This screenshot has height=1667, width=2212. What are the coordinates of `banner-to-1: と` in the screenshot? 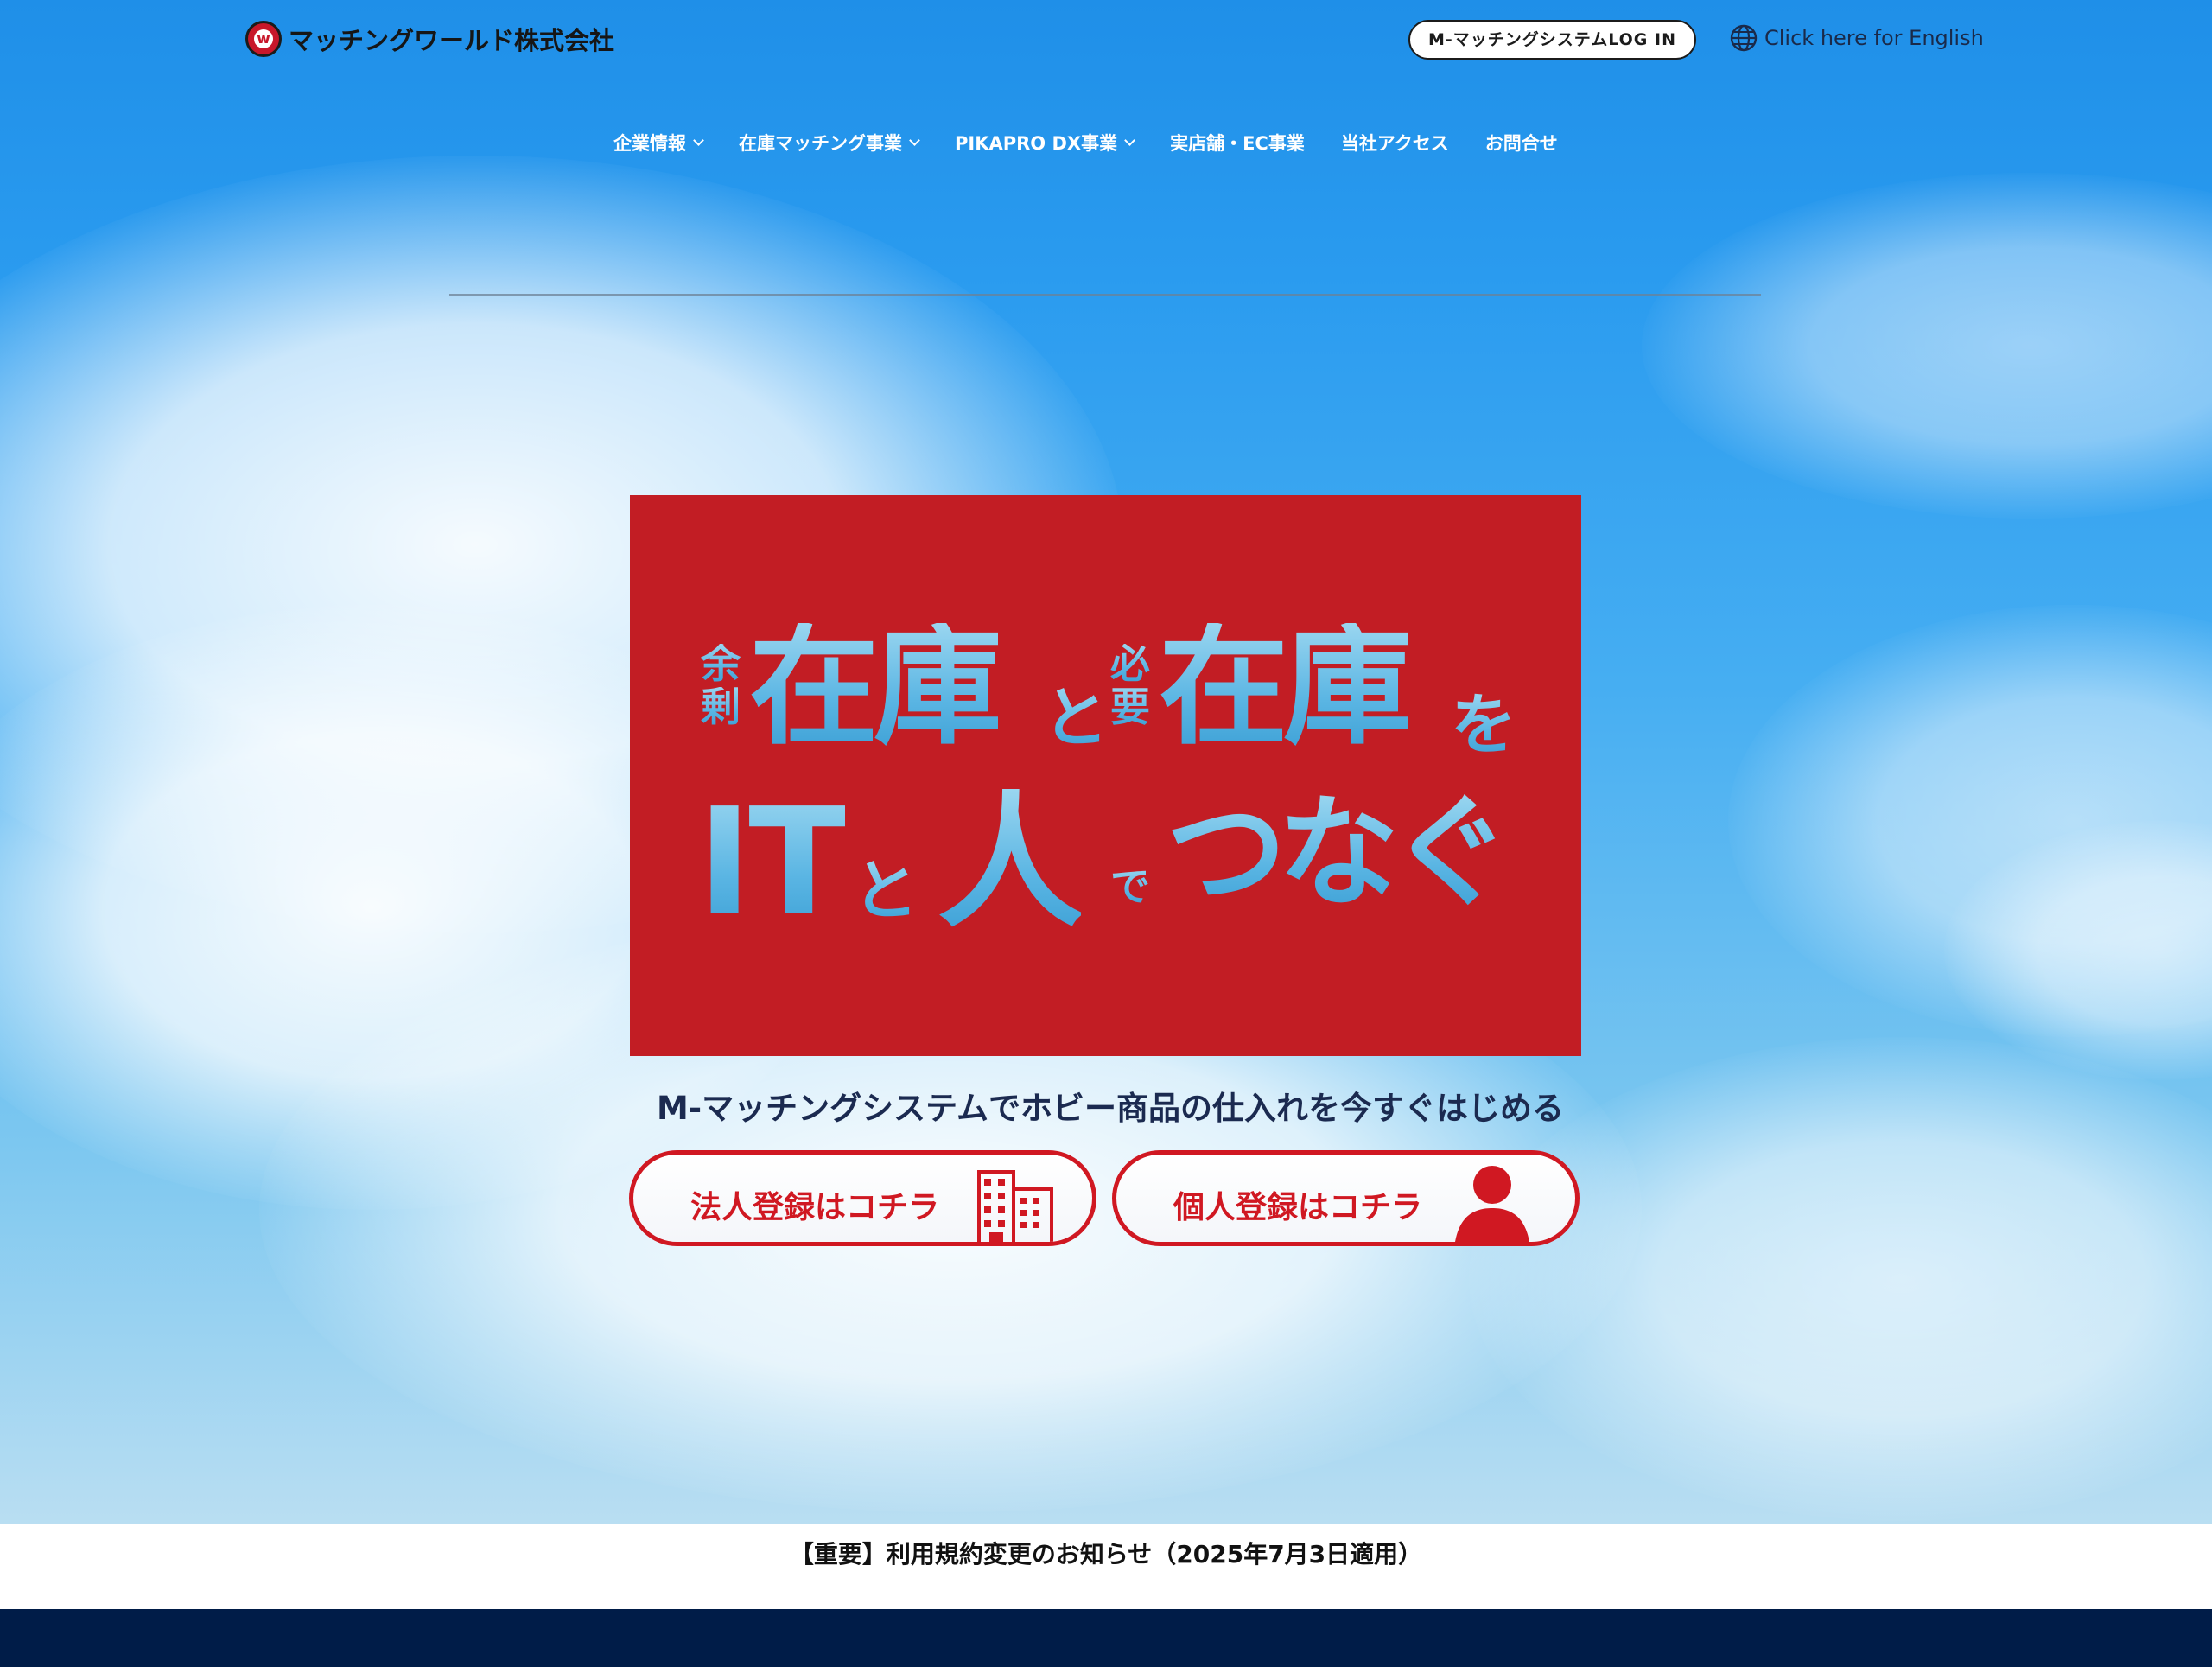 It's located at (1076, 717).